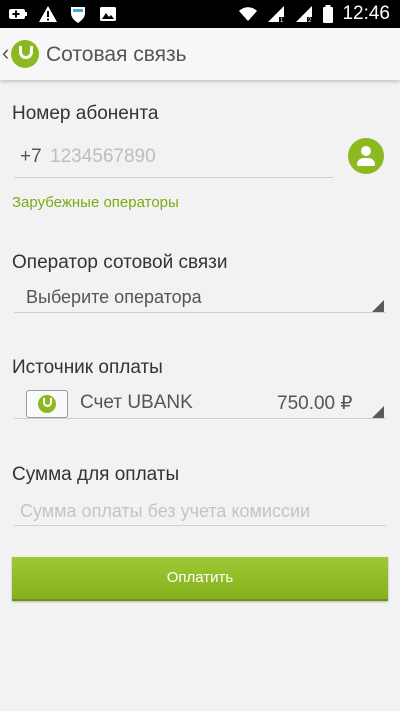 This screenshot has height=711, width=400. What do you see at coordinates (85, 113) in the screenshot?
I see `subscriber-label: Номер абонента` at bounding box center [85, 113].